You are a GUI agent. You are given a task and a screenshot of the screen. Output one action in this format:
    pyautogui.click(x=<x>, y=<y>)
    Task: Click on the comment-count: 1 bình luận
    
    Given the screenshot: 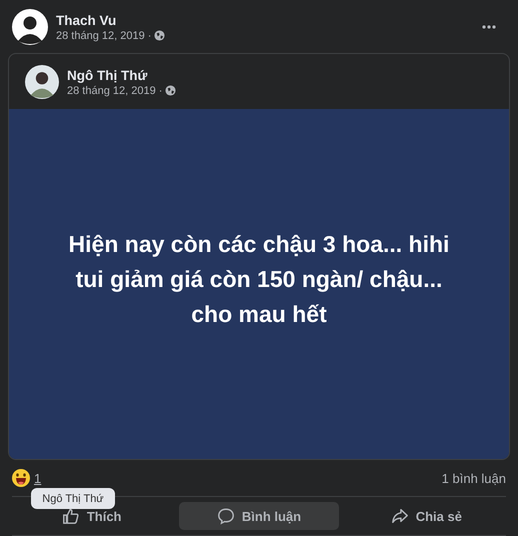 What is the action you would take?
    pyautogui.click(x=474, y=478)
    